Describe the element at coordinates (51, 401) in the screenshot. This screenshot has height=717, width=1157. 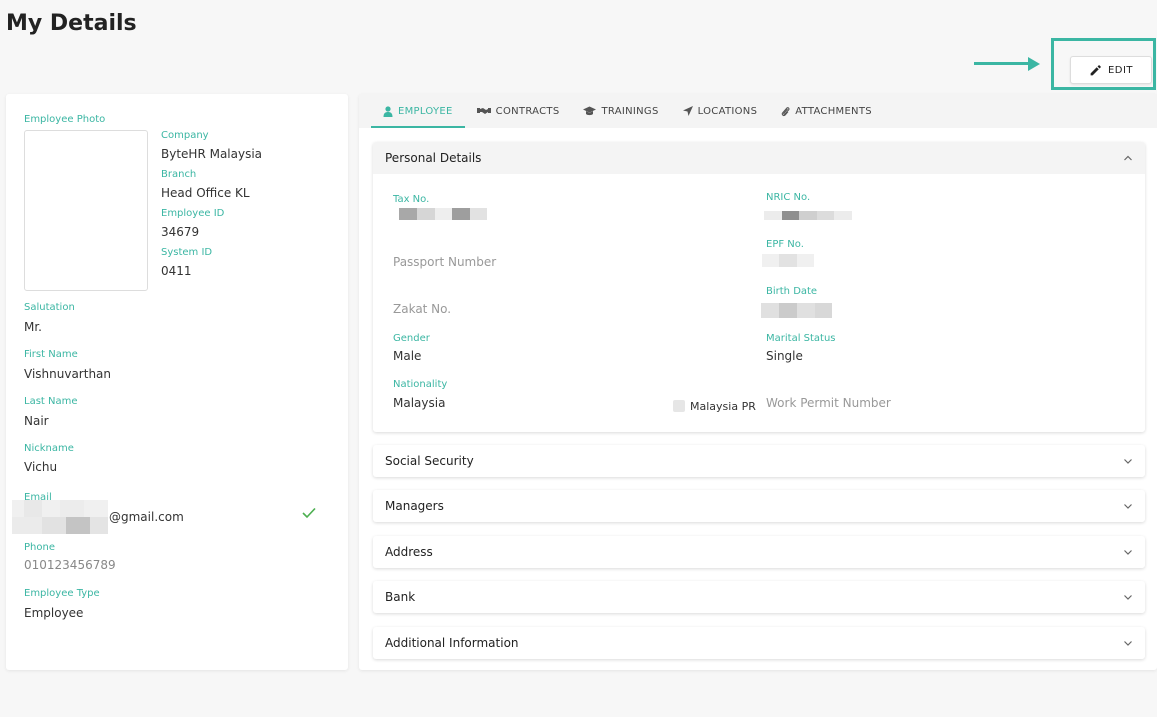
I see `last-name-label: Last Name` at that location.